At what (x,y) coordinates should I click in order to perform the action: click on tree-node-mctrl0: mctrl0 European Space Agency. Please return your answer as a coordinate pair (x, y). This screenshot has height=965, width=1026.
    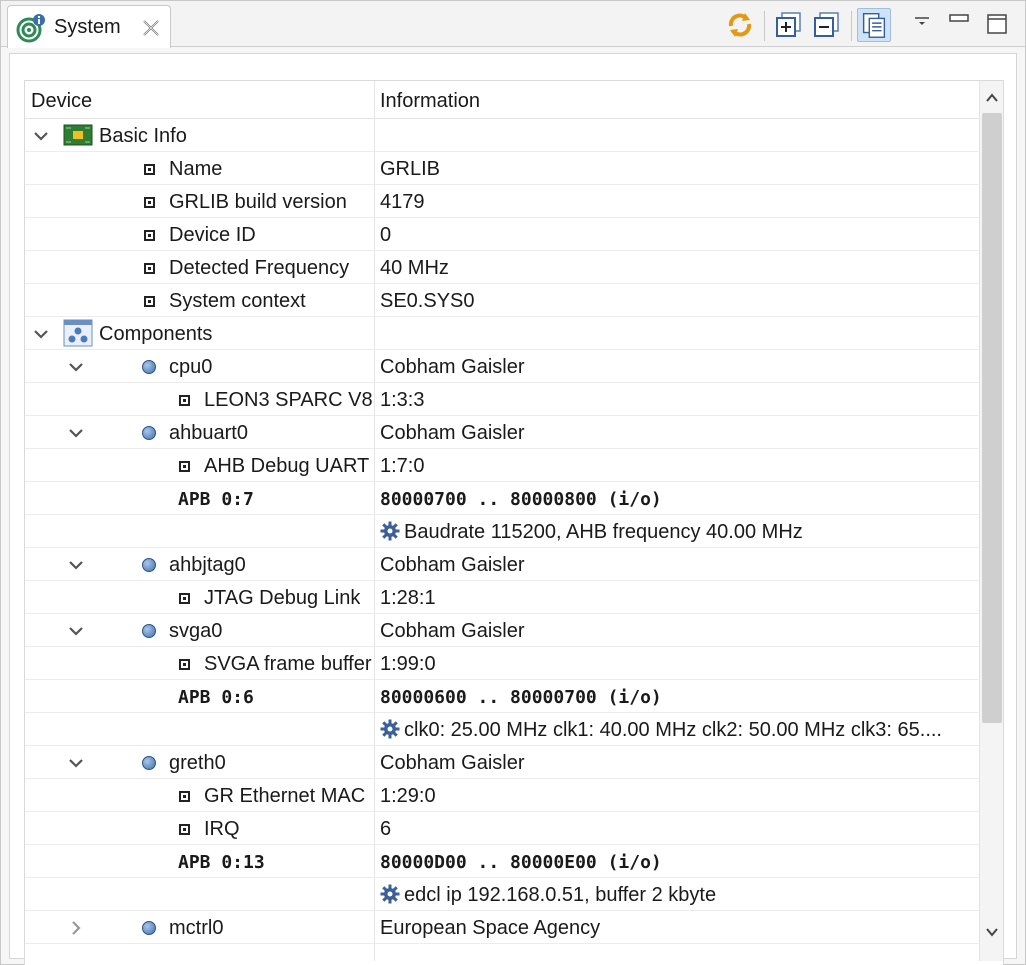
    Looking at the image, I should click on (502, 927).